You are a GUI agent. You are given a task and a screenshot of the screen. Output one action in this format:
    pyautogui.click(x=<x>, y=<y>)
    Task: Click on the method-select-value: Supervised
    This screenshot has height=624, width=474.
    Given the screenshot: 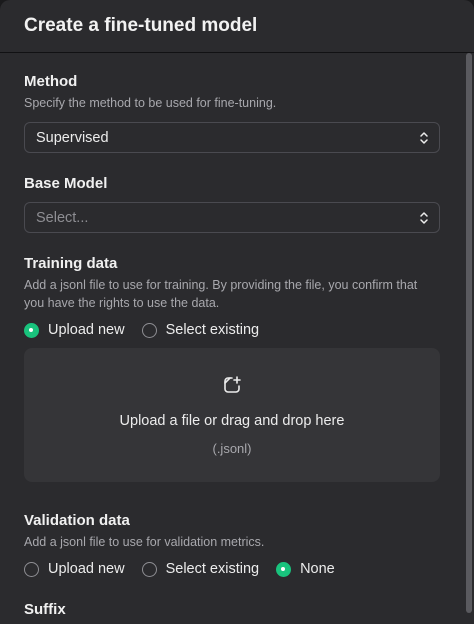 What is the action you would take?
    pyautogui.click(x=72, y=137)
    